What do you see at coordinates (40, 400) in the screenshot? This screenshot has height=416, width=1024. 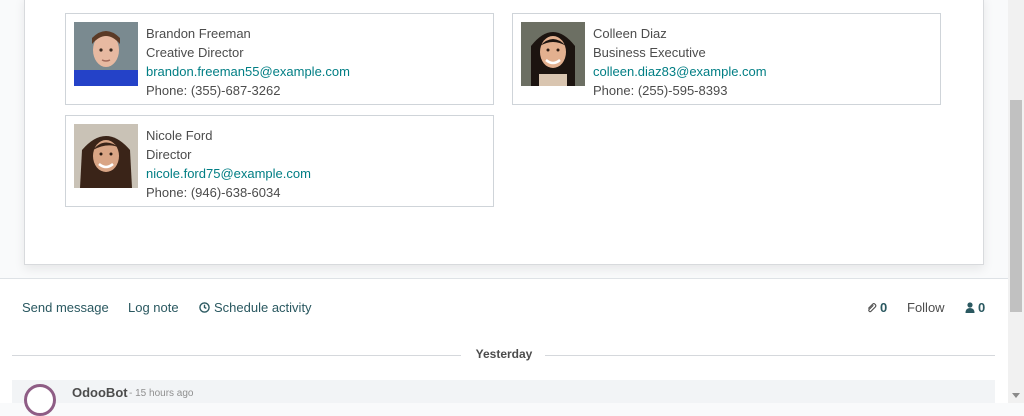 I see `odoobot-avatar` at bounding box center [40, 400].